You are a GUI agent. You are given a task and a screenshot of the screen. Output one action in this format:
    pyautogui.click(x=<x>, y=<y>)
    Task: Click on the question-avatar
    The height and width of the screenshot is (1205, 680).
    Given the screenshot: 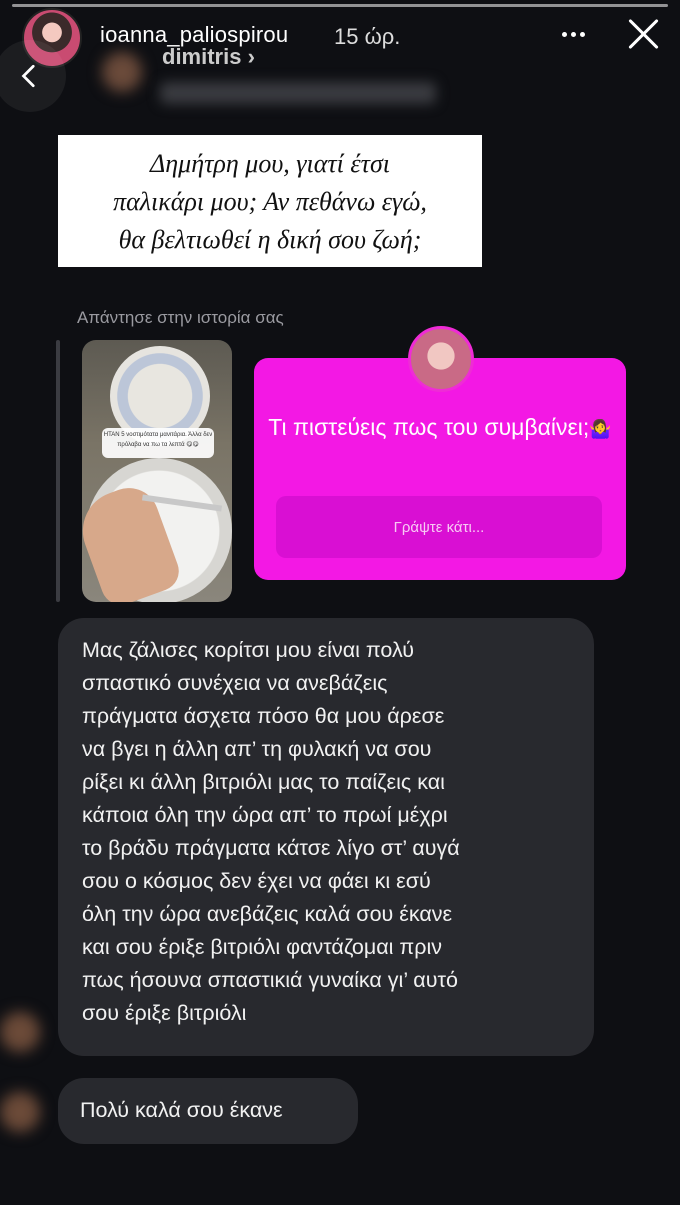 What is the action you would take?
    pyautogui.click(x=441, y=359)
    